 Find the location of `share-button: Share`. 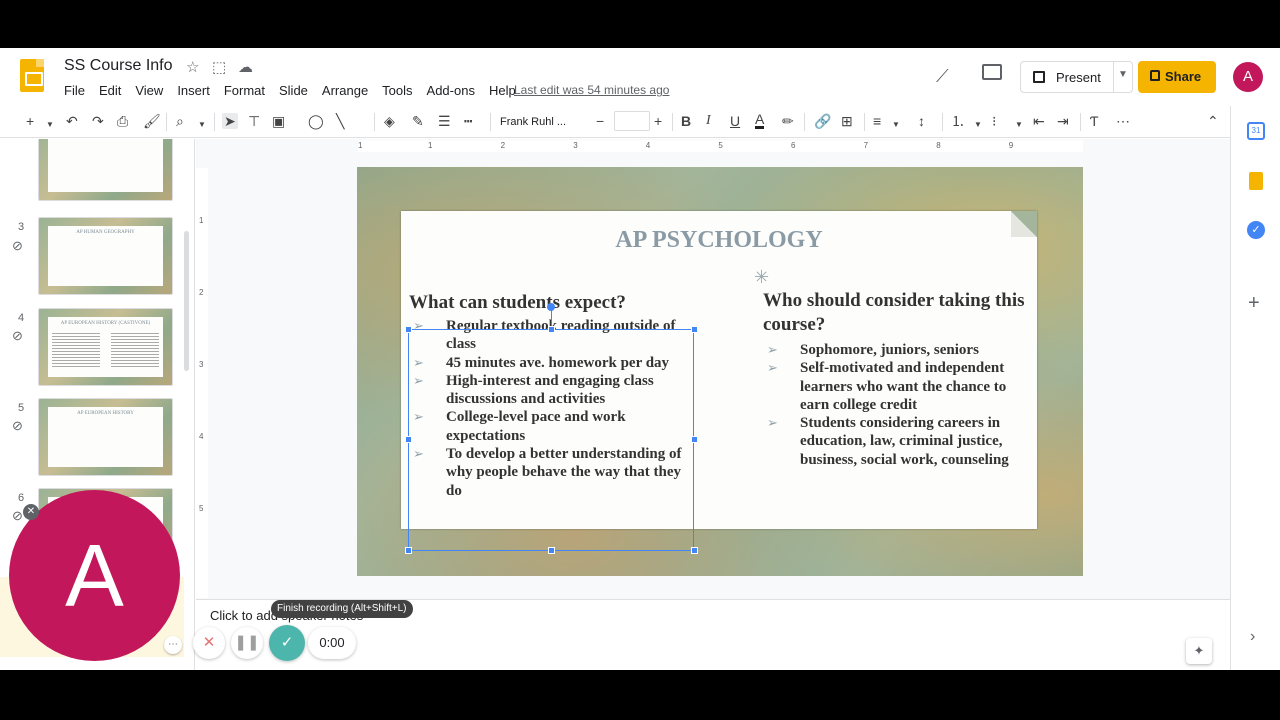

share-button: Share is located at coordinates (1177, 77).